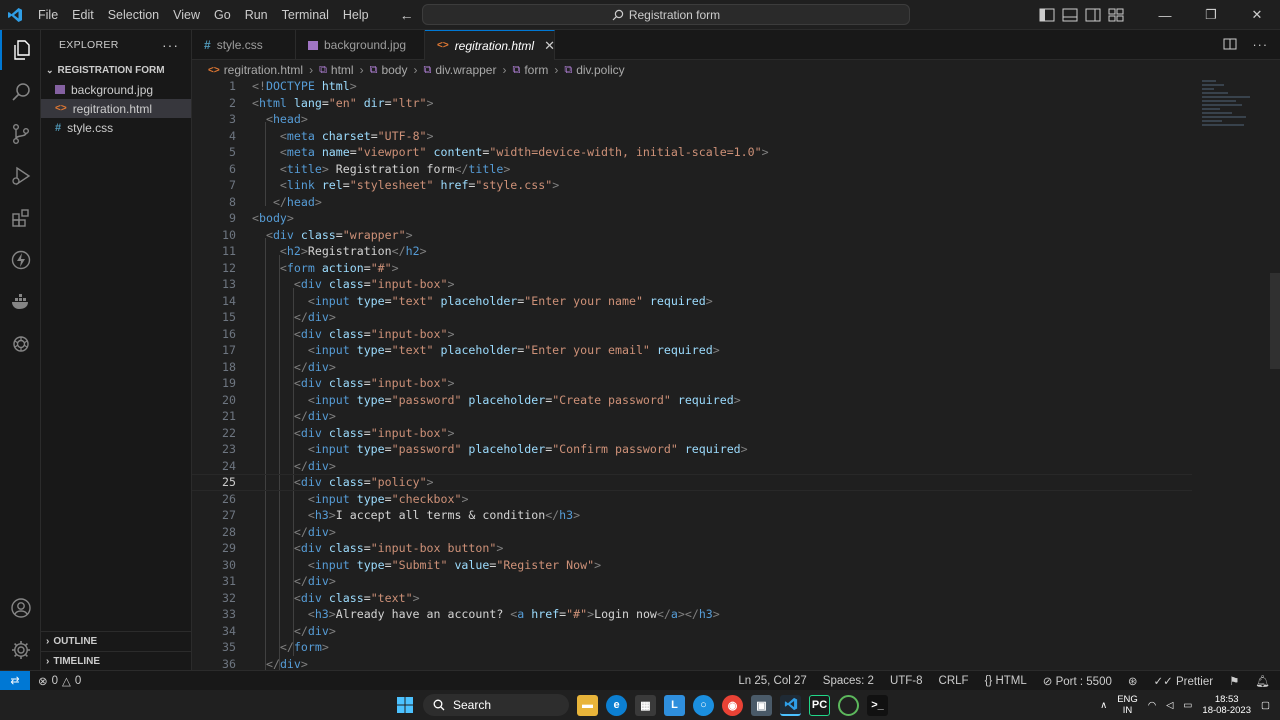 The width and height of the screenshot is (1280, 720). I want to click on docker-icon, so click(20, 302).